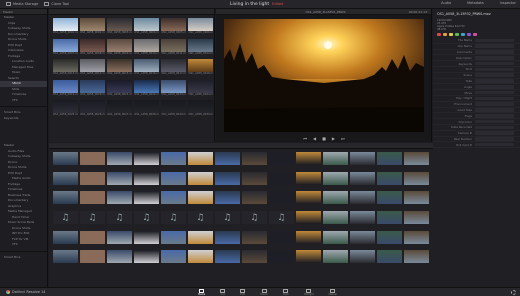 This screenshot has width=520, height=296. I want to click on play-reverse-icon: ◀, so click(314, 138).